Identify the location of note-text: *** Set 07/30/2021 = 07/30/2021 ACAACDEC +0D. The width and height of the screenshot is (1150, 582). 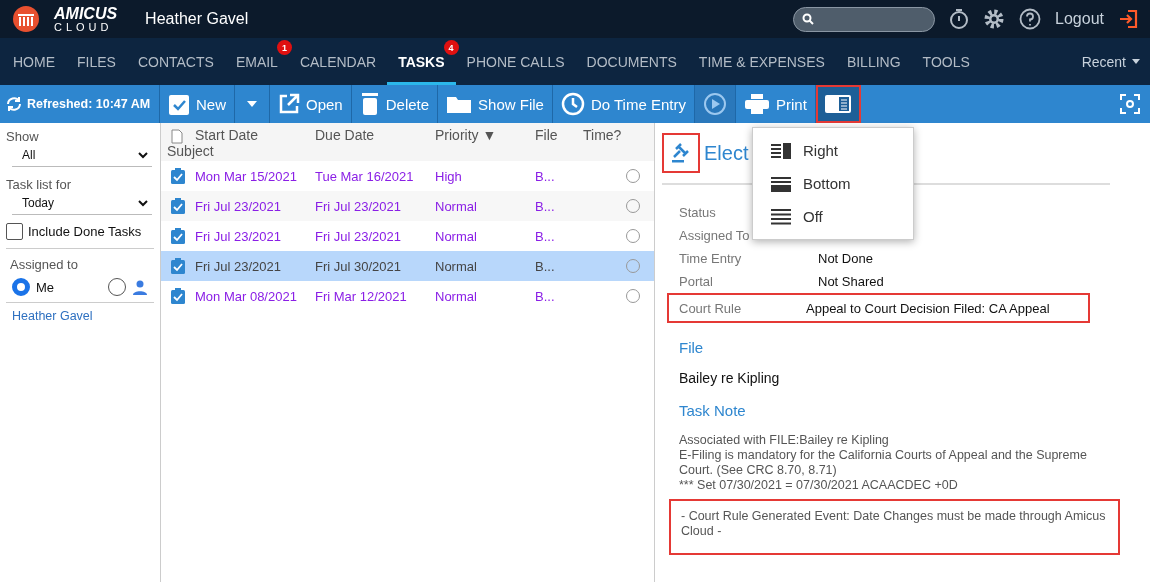
(819, 485).